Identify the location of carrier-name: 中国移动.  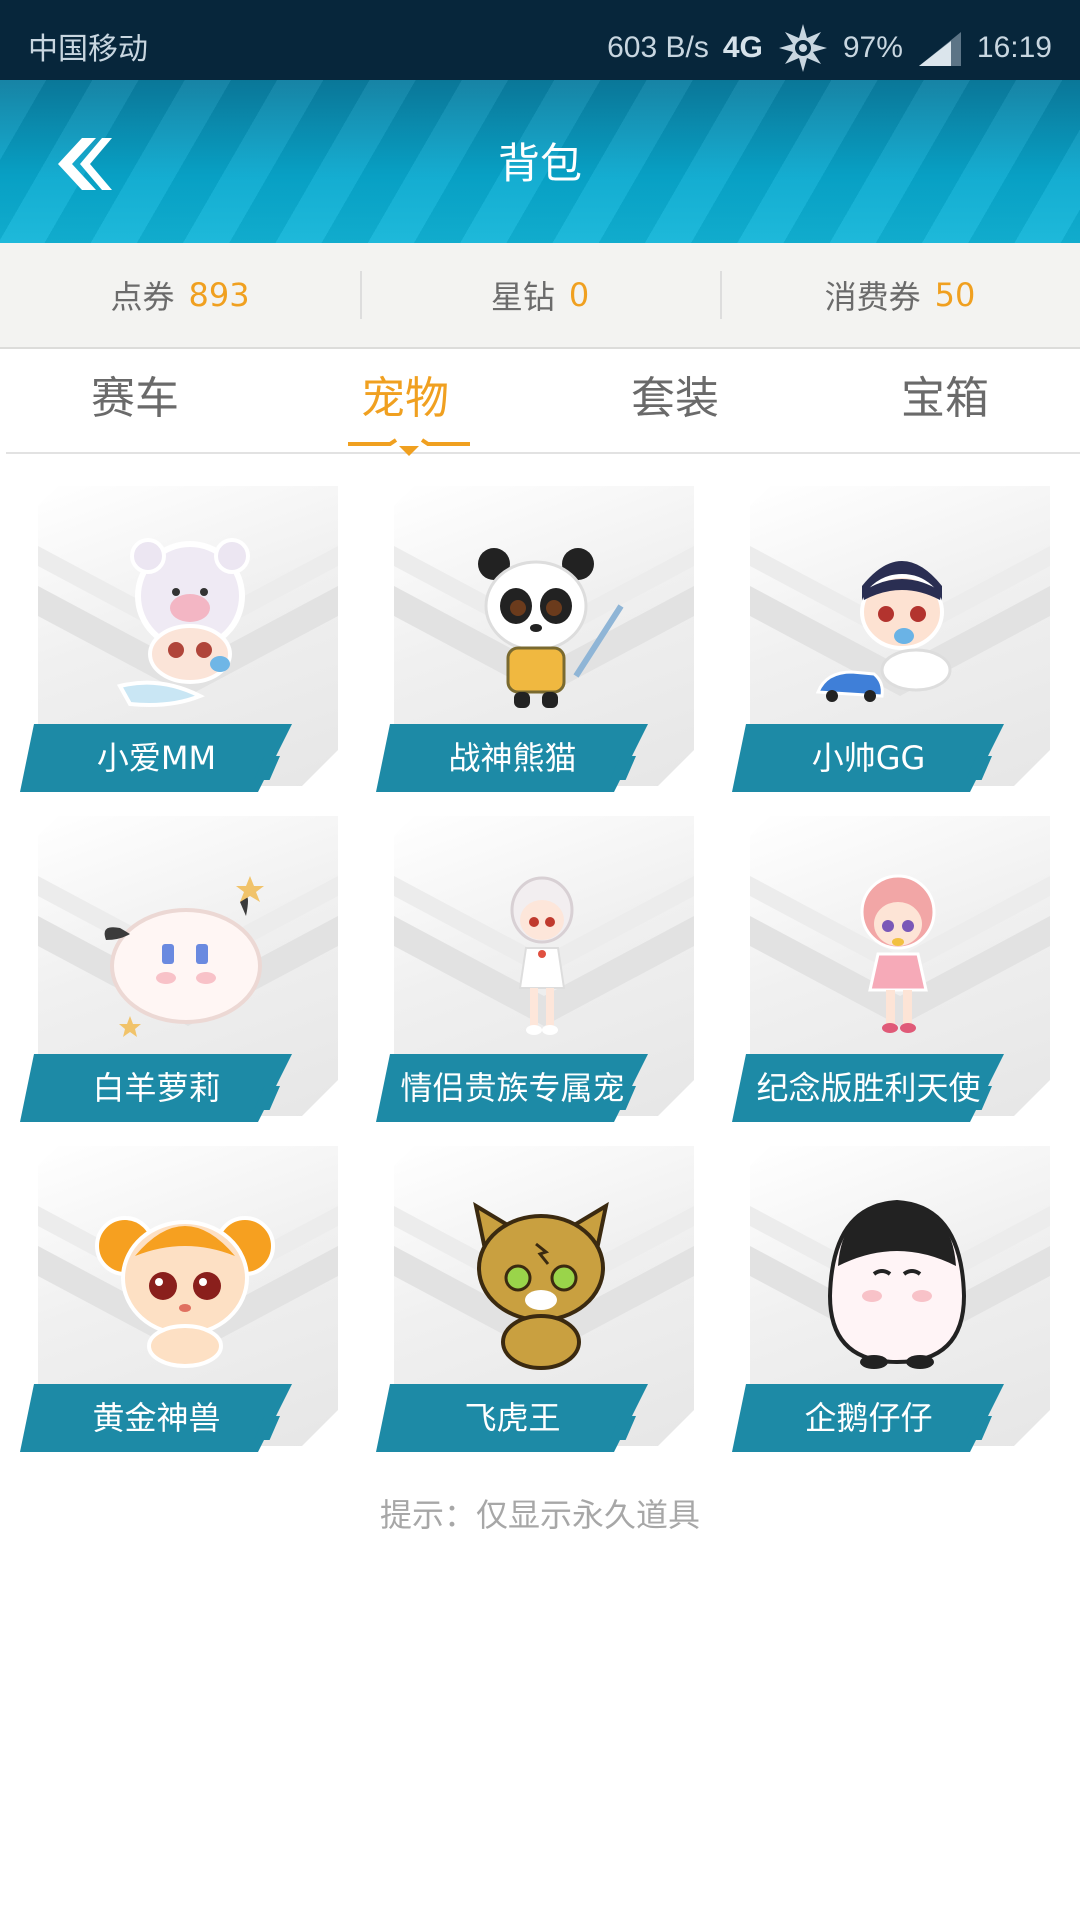
(88, 49).